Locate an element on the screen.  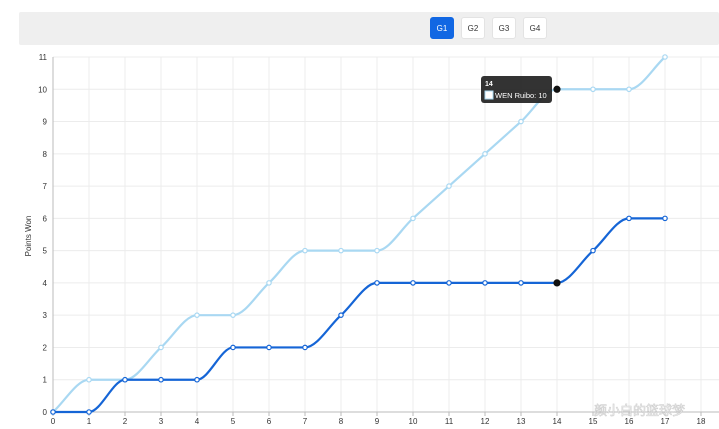
y-tick-label: 0 is located at coordinates (45, 412).